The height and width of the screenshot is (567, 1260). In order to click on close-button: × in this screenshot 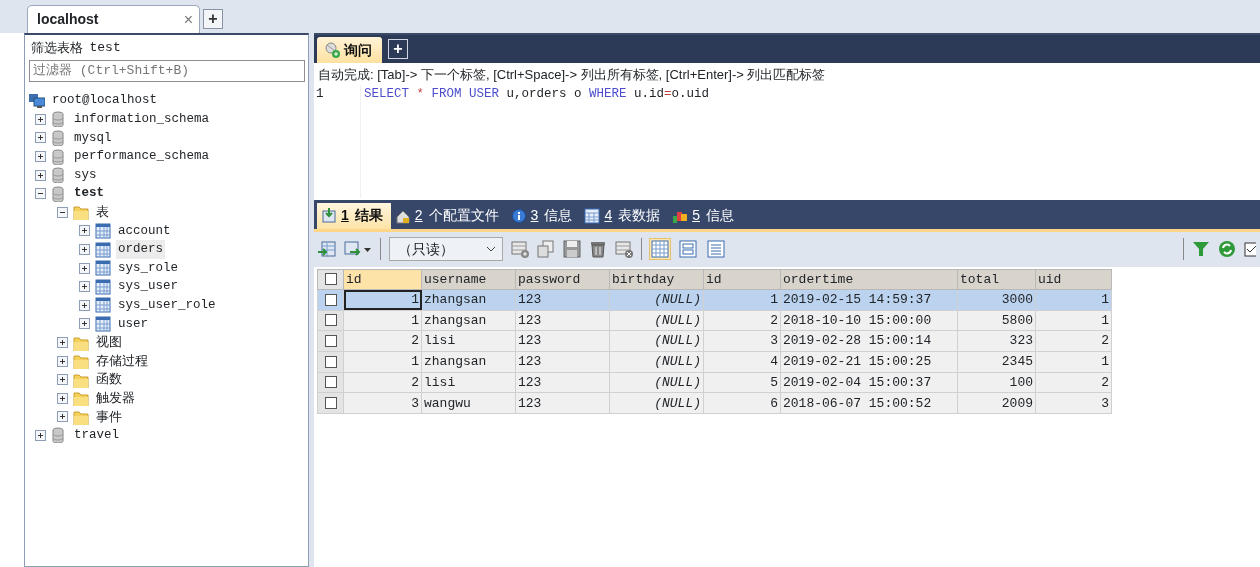, I will do `click(188, 19)`.